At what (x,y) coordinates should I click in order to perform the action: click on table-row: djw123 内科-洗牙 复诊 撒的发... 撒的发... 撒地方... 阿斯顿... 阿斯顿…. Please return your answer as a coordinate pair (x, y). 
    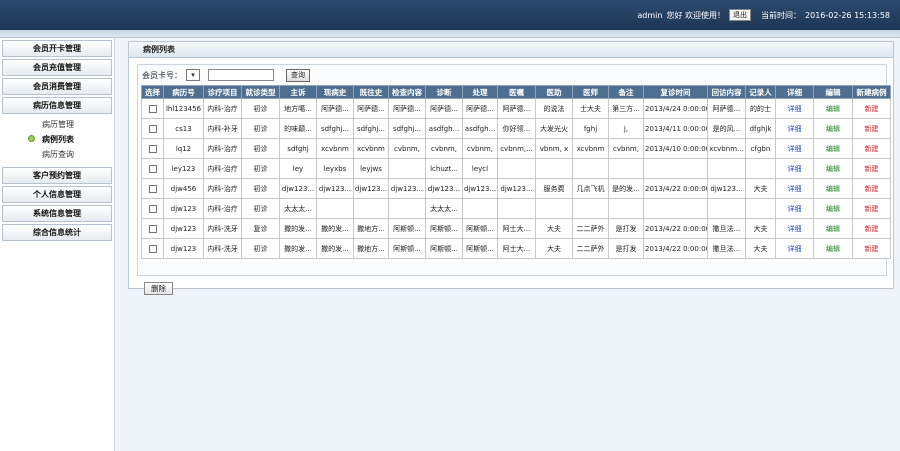
    Looking at the image, I should click on (516, 228).